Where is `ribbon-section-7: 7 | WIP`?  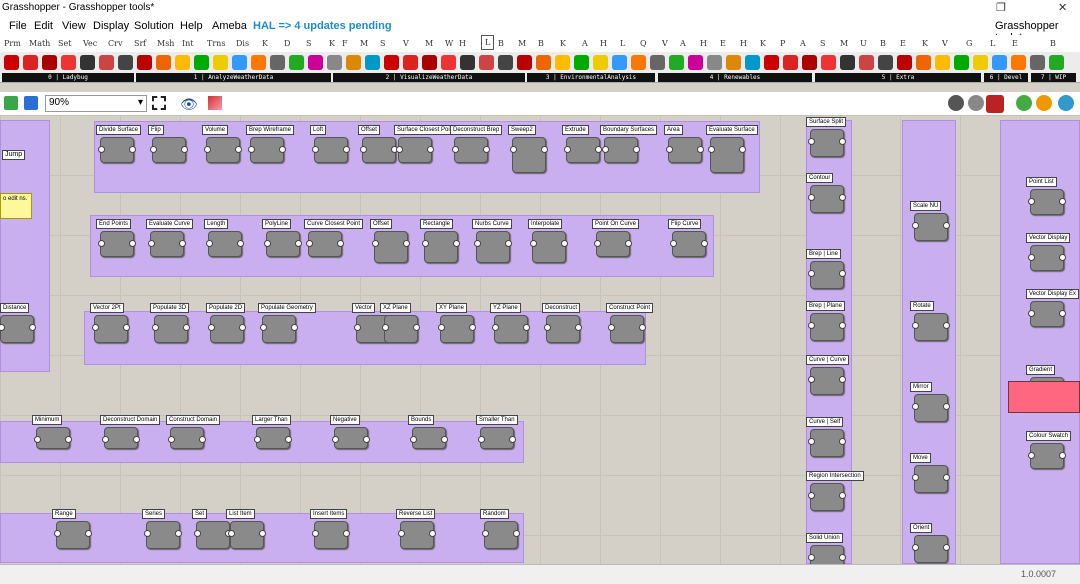
ribbon-section-7: 7 | WIP is located at coordinates (1053, 77).